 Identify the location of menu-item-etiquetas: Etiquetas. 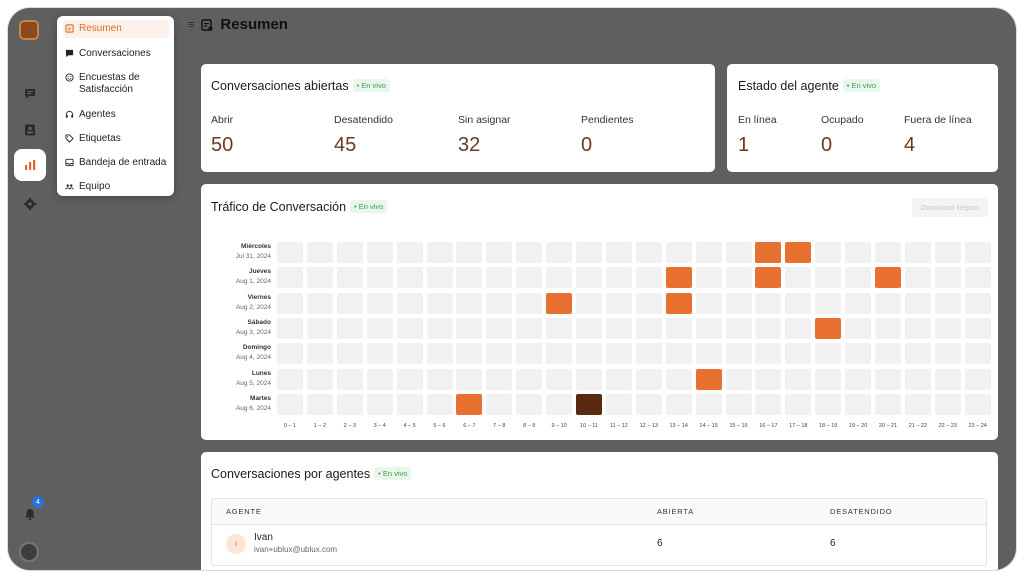
(116, 139).